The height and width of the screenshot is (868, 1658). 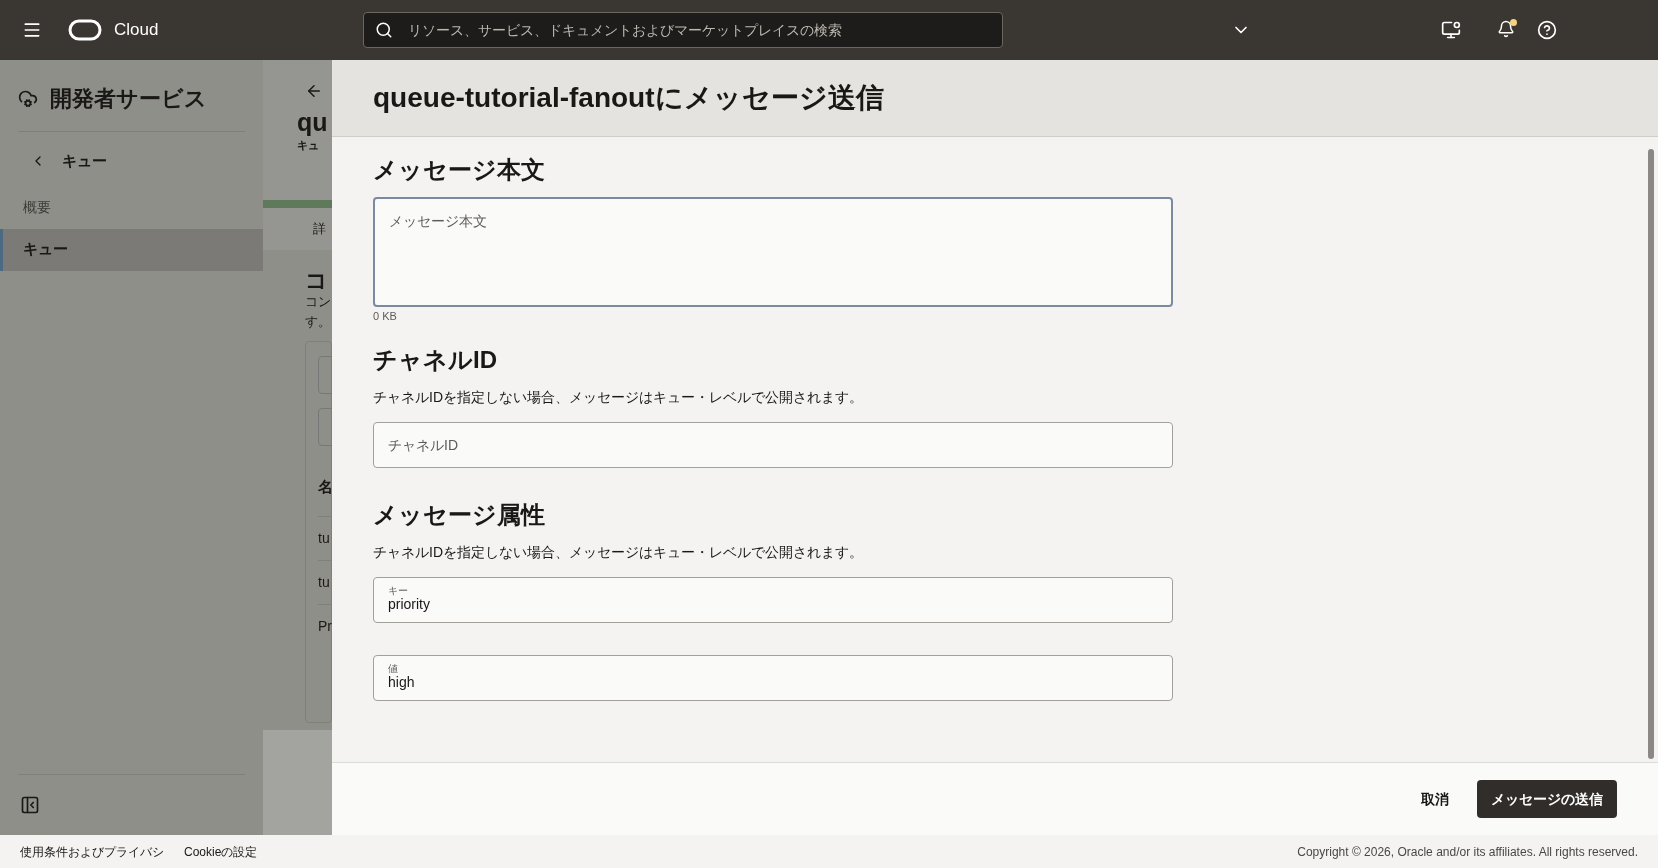 What do you see at coordinates (30, 805) in the screenshot?
I see `collapse-sidebar-icon` at bounding box center [30, 805].